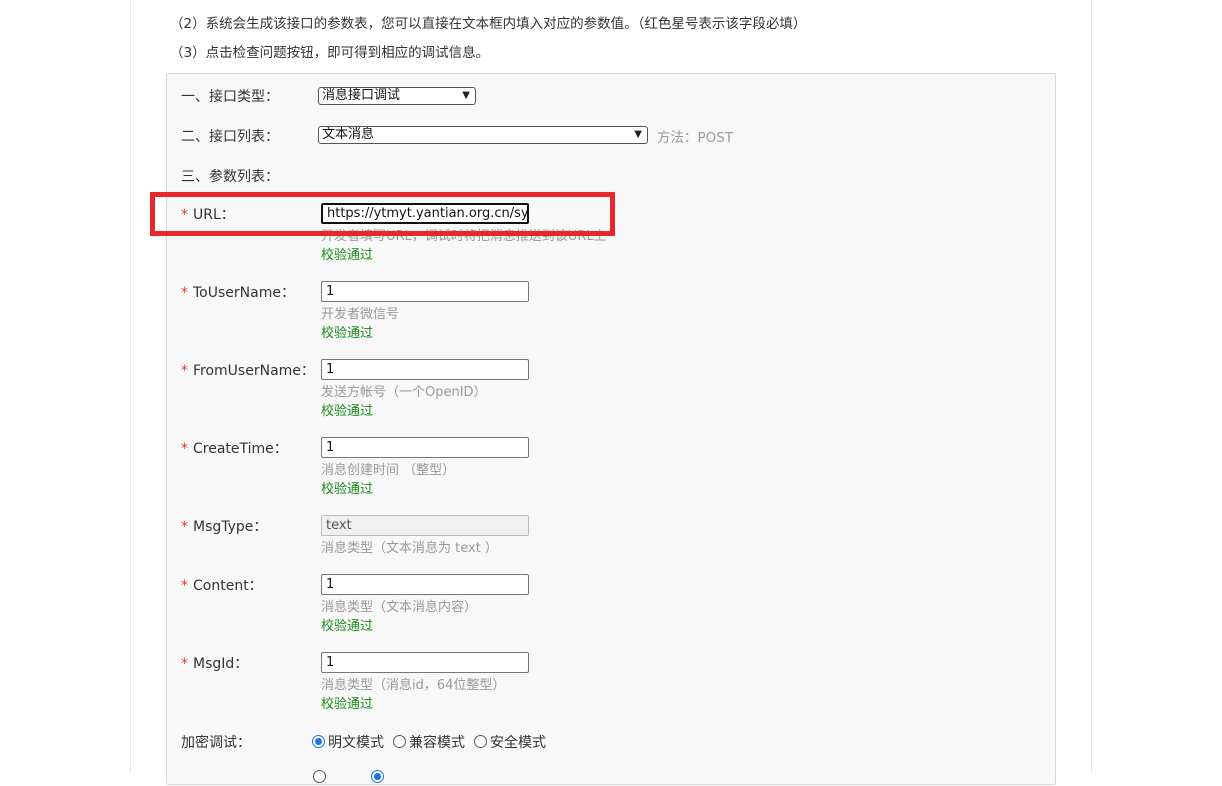 Image resolution: width=1222 pixels, height=786 pixels. I want to click on msg-type-hint: 消息类型（文本消息为 text ）, so click(409, 548).